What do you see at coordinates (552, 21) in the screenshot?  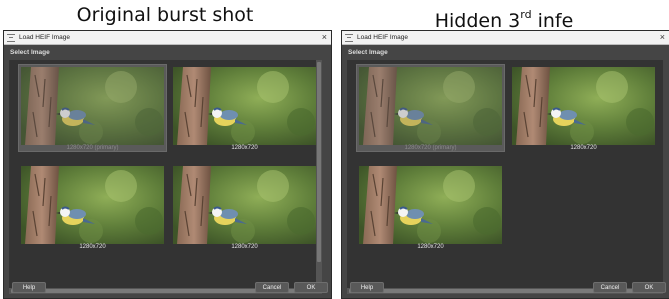 I see `caption-hidden-suffix: infe` at bounding box center [552, 21].